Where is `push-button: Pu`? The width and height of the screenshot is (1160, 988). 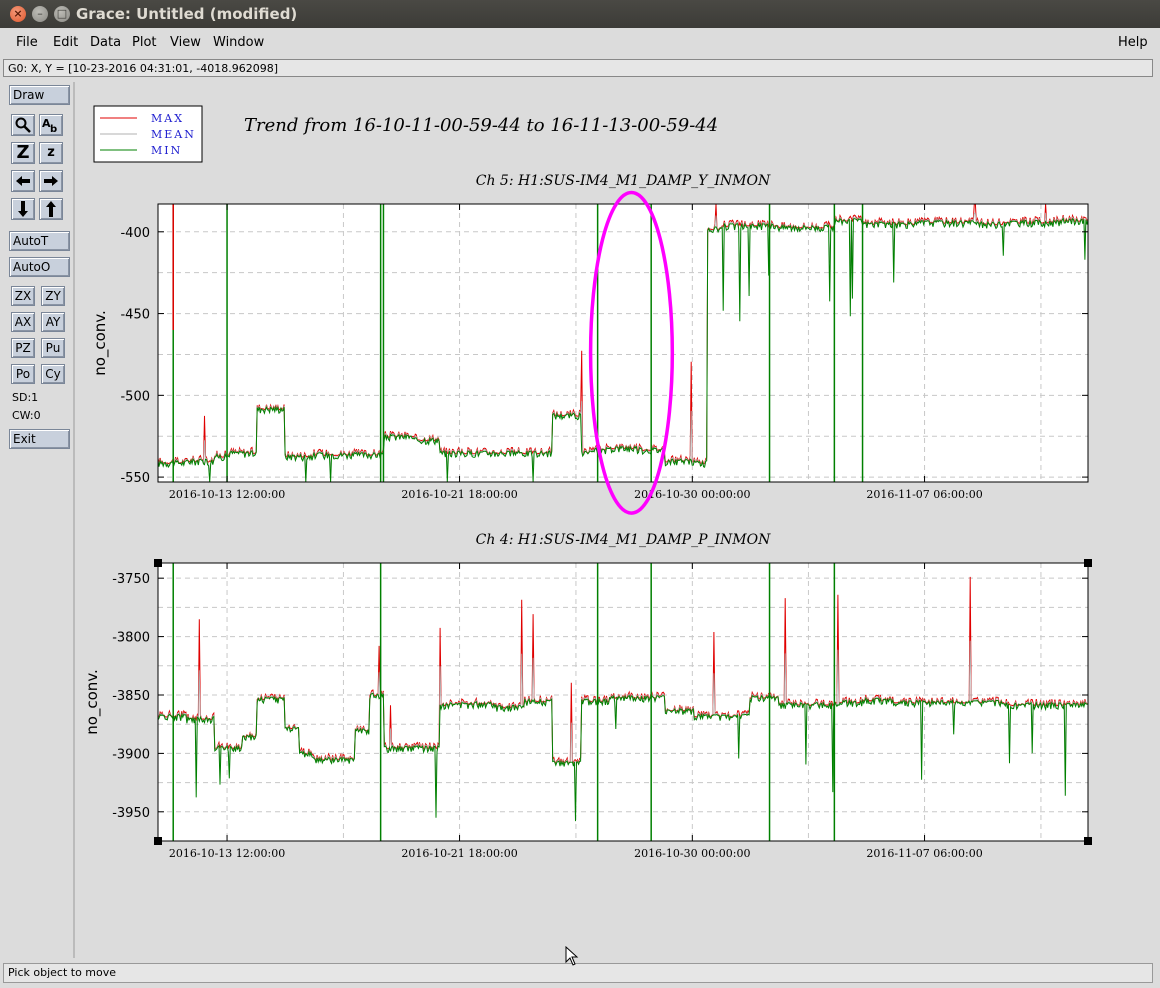 push-button: Pu is located at coordinates (53, 348).